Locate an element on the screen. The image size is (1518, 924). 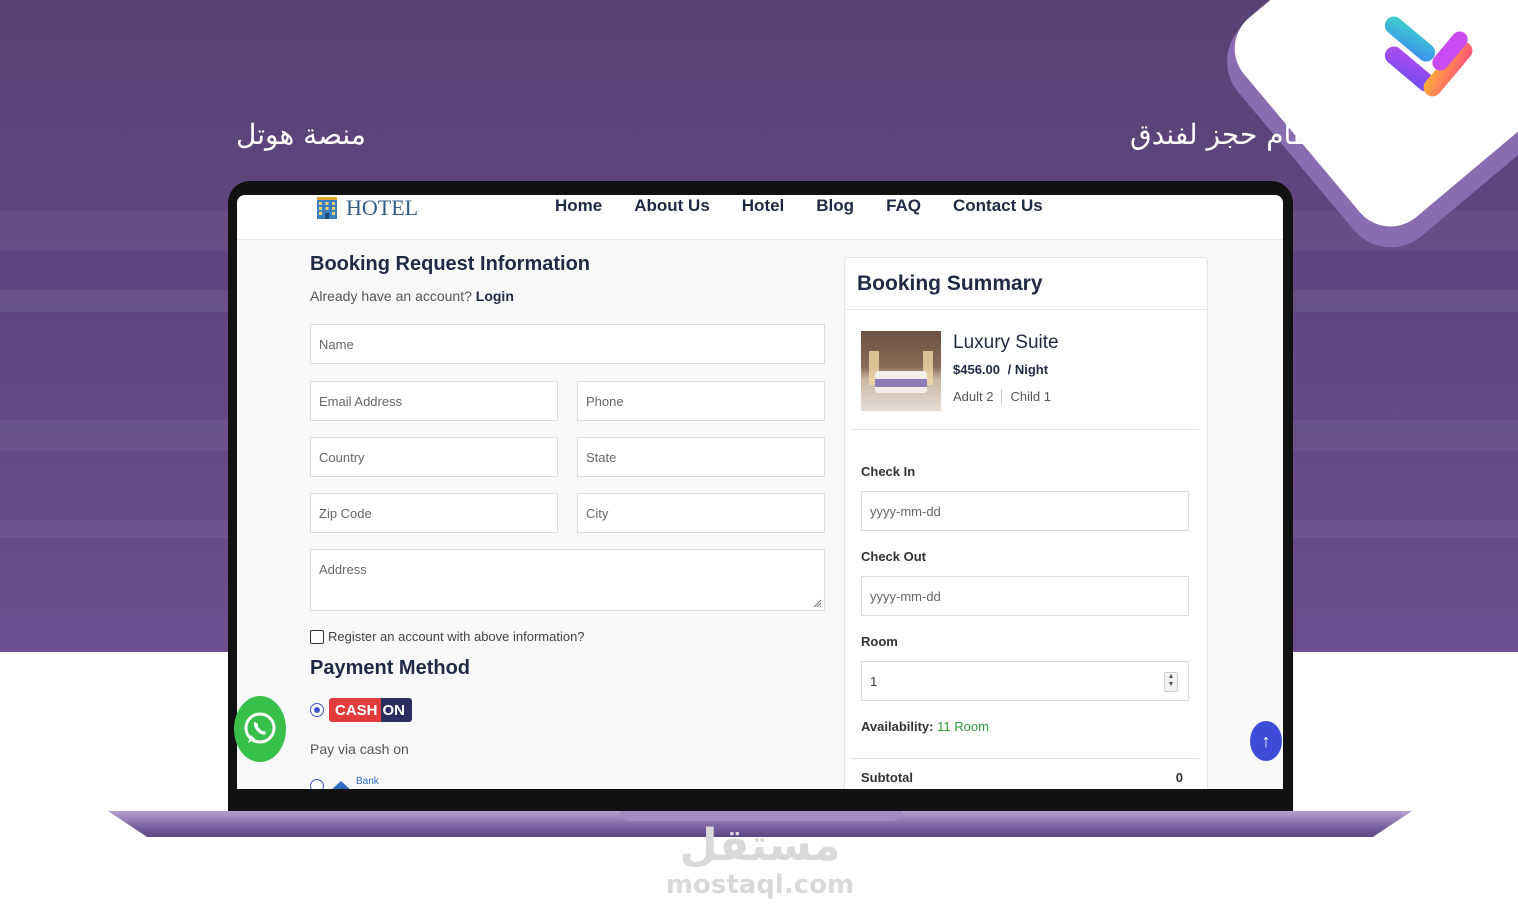
brand-name: HOTEL is located at coordinates (382, 207).